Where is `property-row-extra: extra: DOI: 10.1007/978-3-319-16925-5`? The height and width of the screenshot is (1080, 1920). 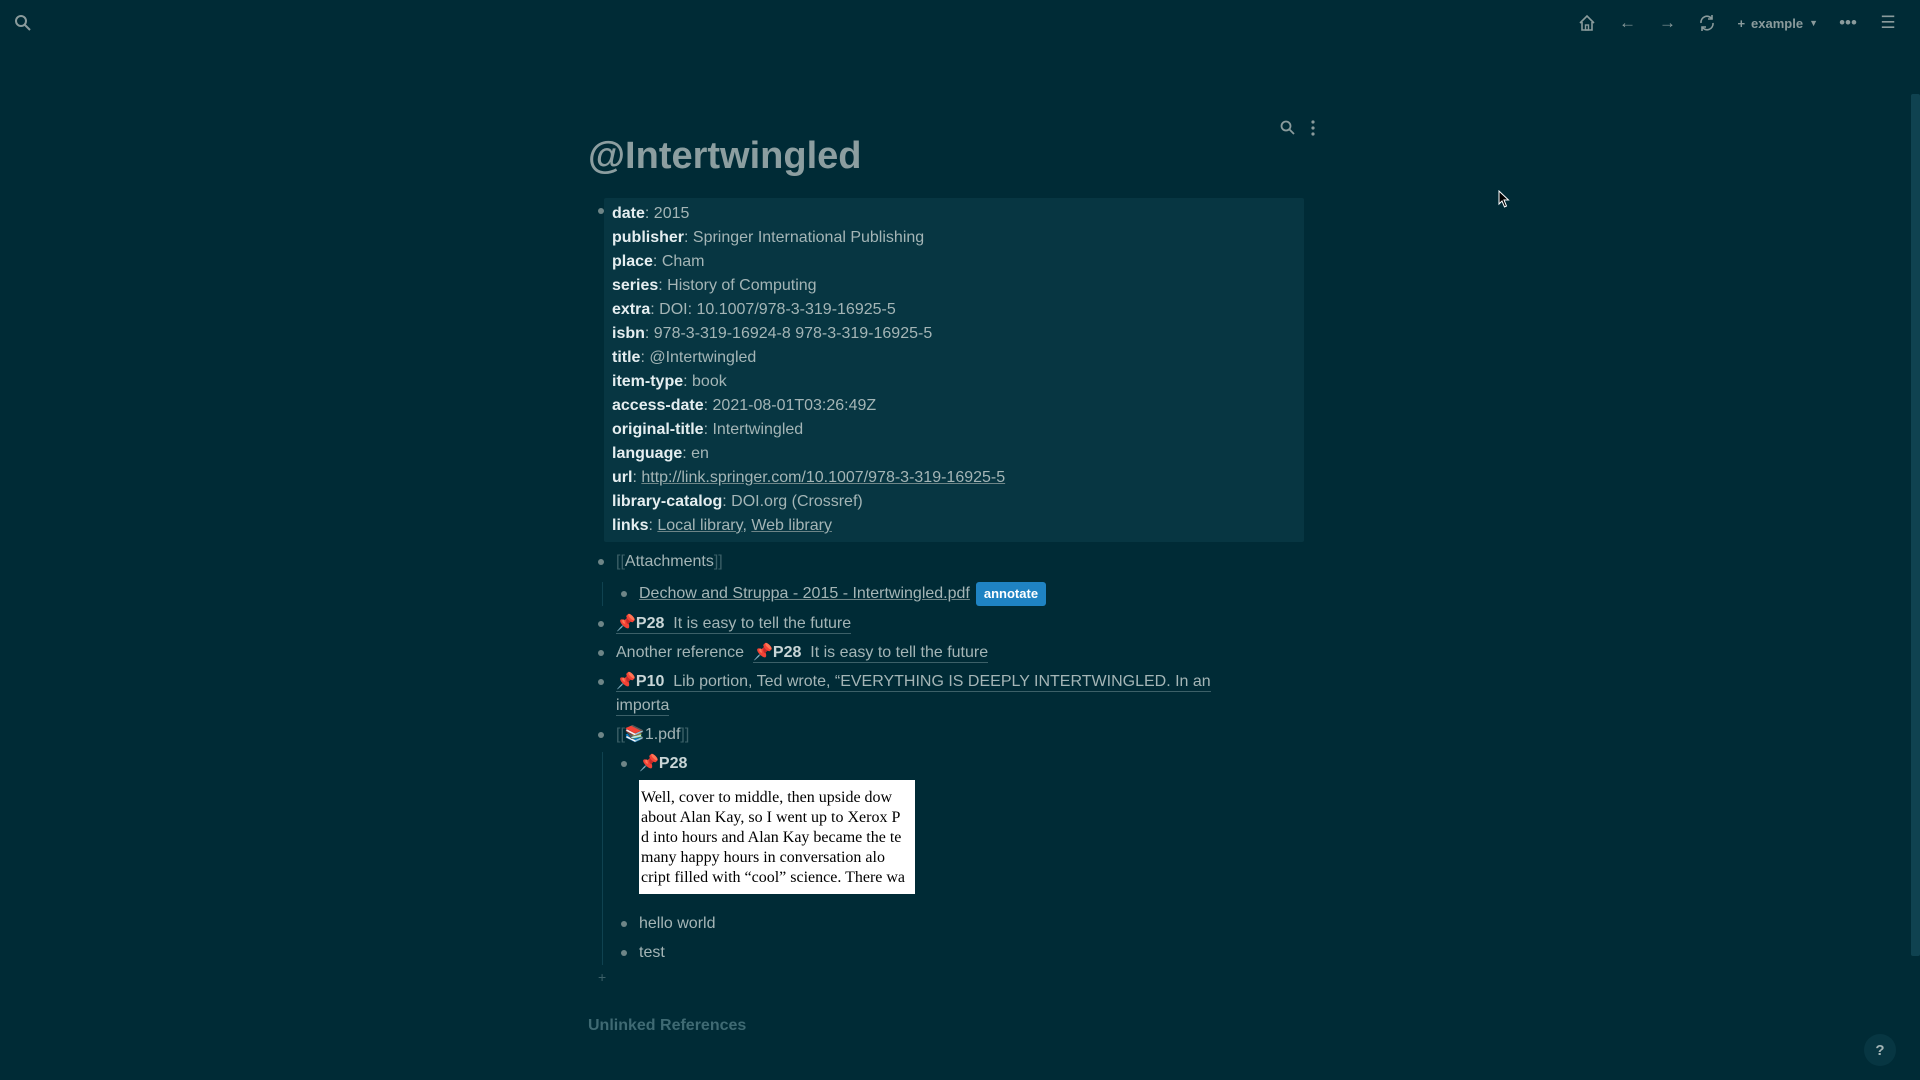
property-row-extra: extra: DOI: 10.1007/978-3-319-16925-5 is located at coordinates (754, 309).